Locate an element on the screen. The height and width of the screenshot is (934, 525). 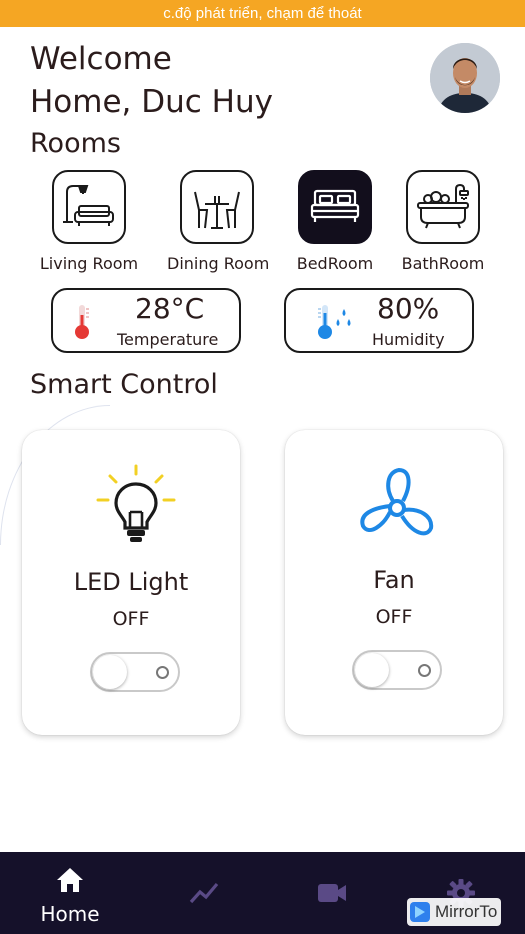
nav-label-home: Home is located at coordinates (70, 914).